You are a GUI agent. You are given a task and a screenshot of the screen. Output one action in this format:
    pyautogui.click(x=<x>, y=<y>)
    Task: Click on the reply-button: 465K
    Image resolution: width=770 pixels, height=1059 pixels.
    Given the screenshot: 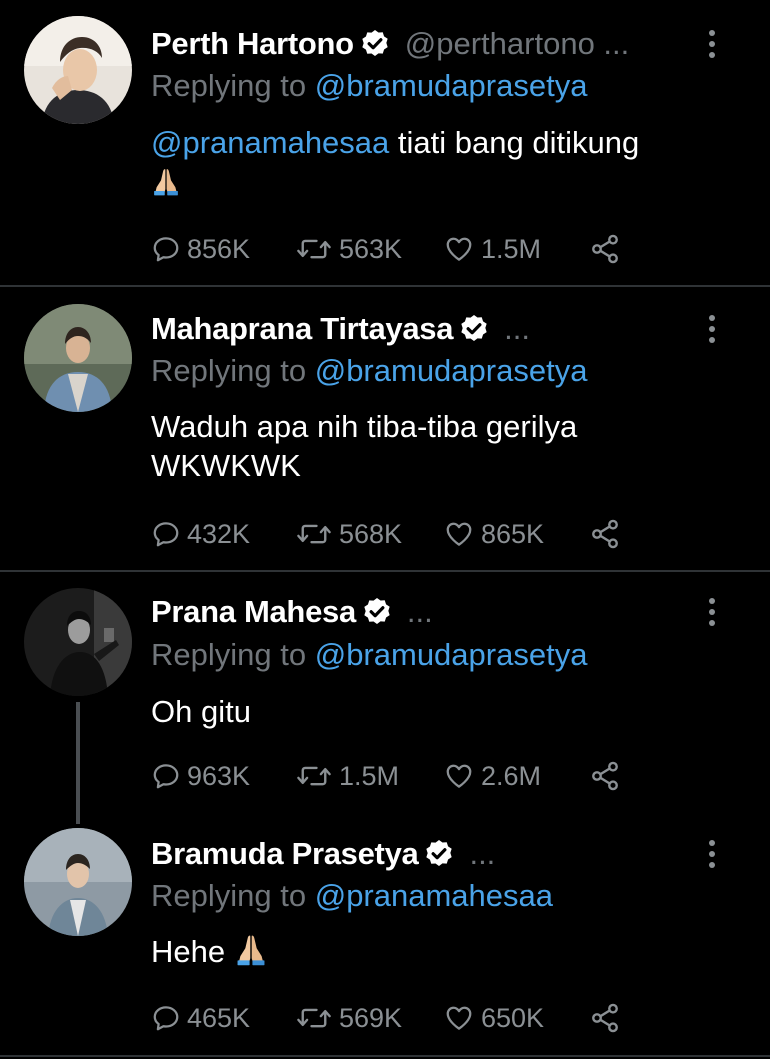 What is the action you would take?
    pyautogui.click(x=200, y=1018)
    